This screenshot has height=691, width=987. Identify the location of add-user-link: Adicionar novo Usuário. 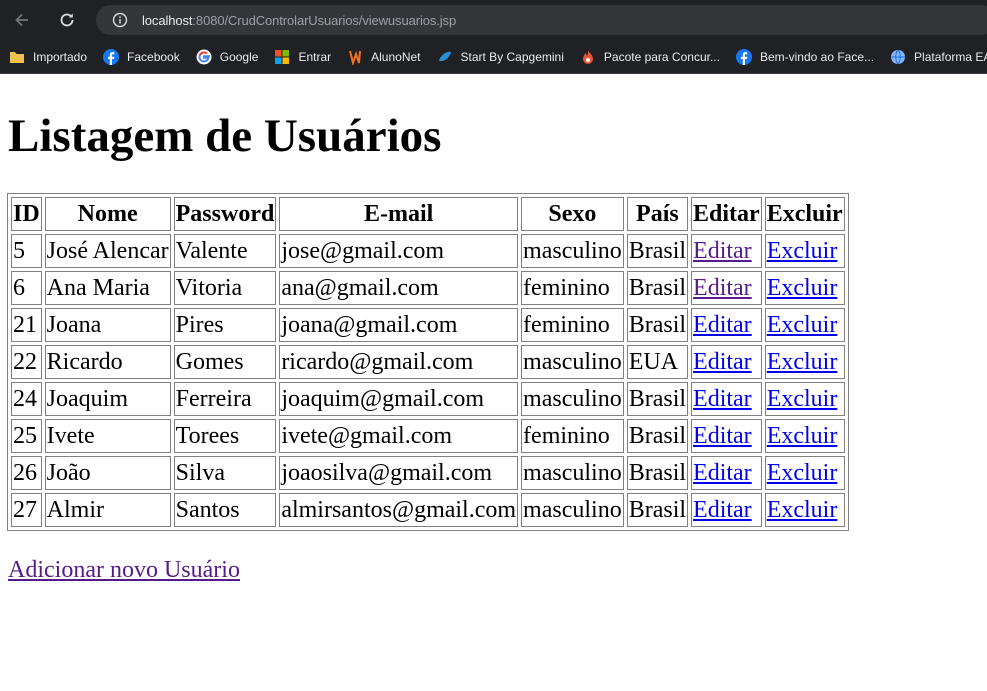
(124, 570).